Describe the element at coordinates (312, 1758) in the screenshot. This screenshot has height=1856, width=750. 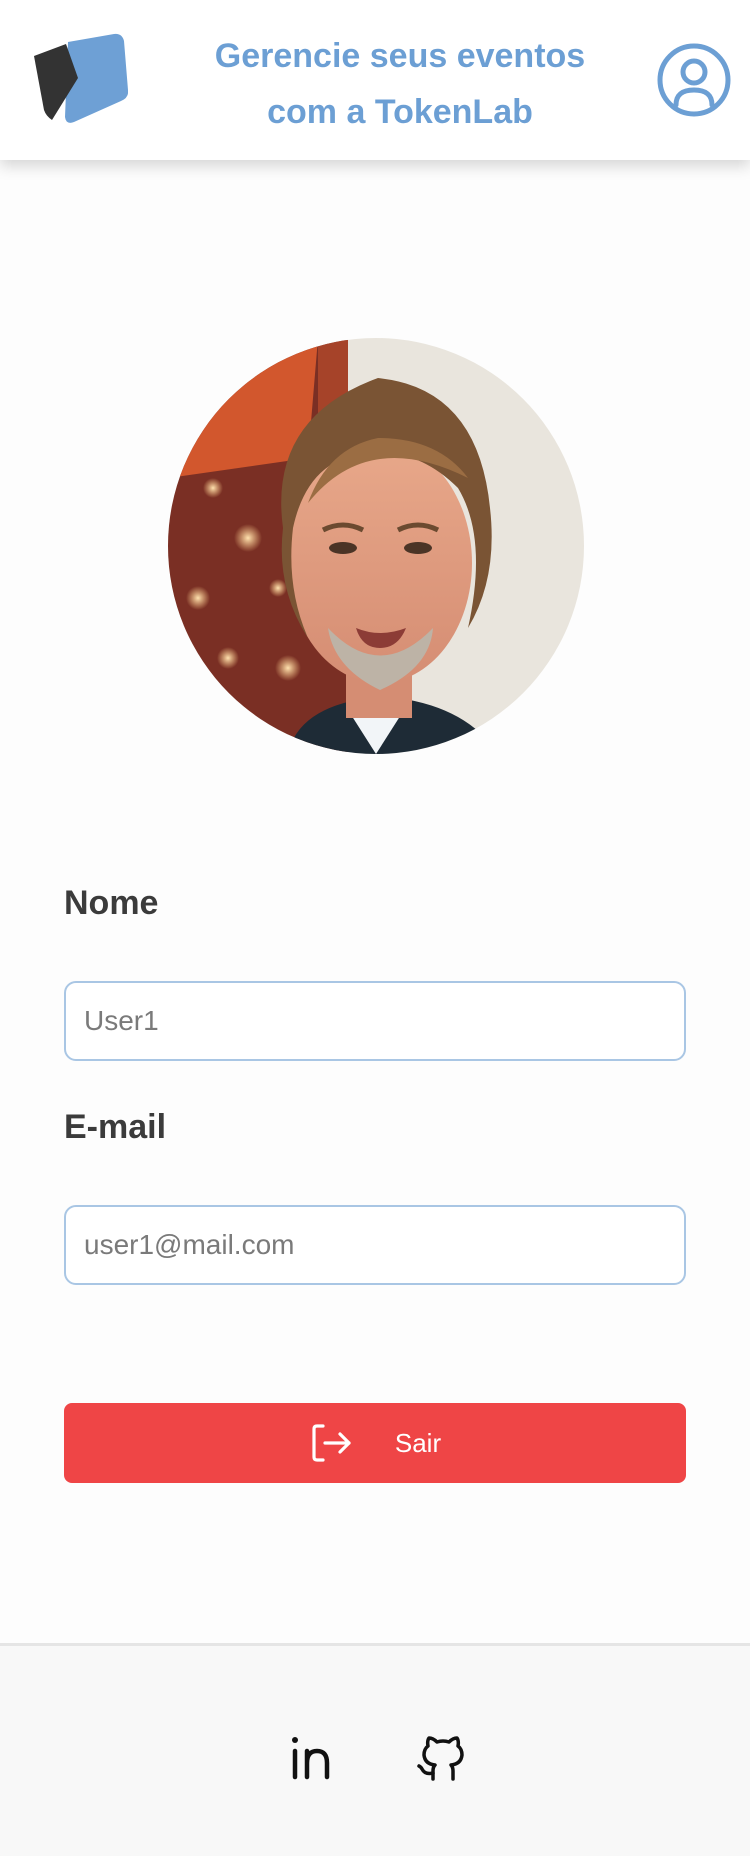
I see `linkedin-icon` at that location.